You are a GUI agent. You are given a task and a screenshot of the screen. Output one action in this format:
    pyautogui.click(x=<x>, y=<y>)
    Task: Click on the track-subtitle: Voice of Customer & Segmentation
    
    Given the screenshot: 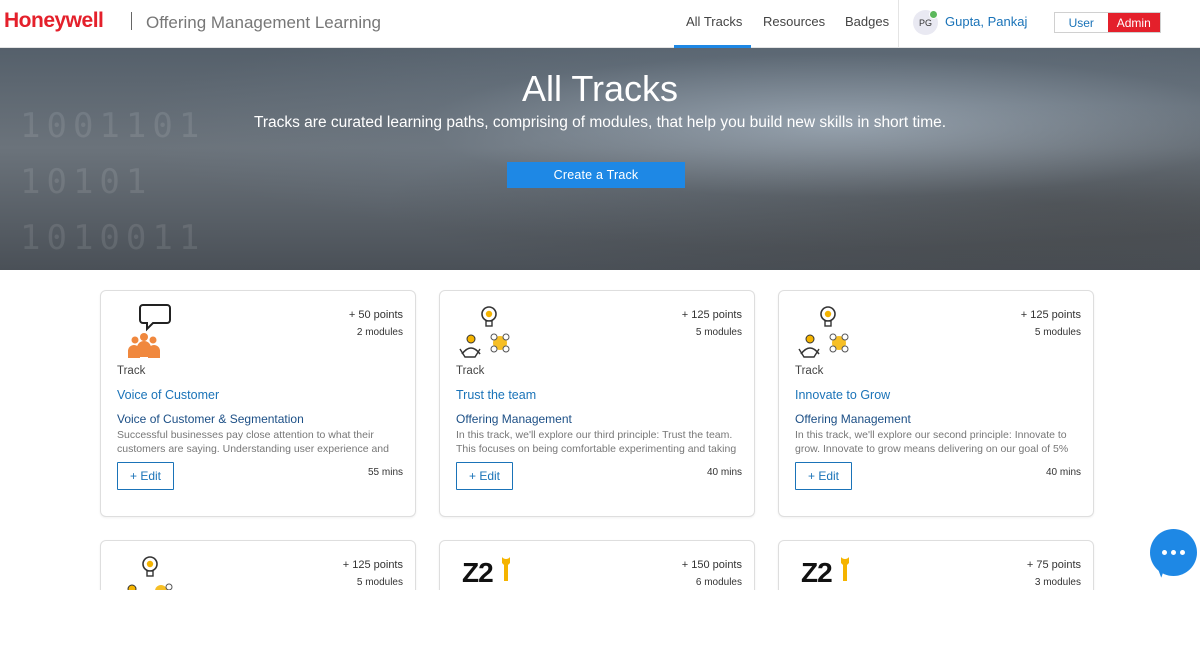 What is the action you would take?
    pyautogui.click(x=210, y=419)
    